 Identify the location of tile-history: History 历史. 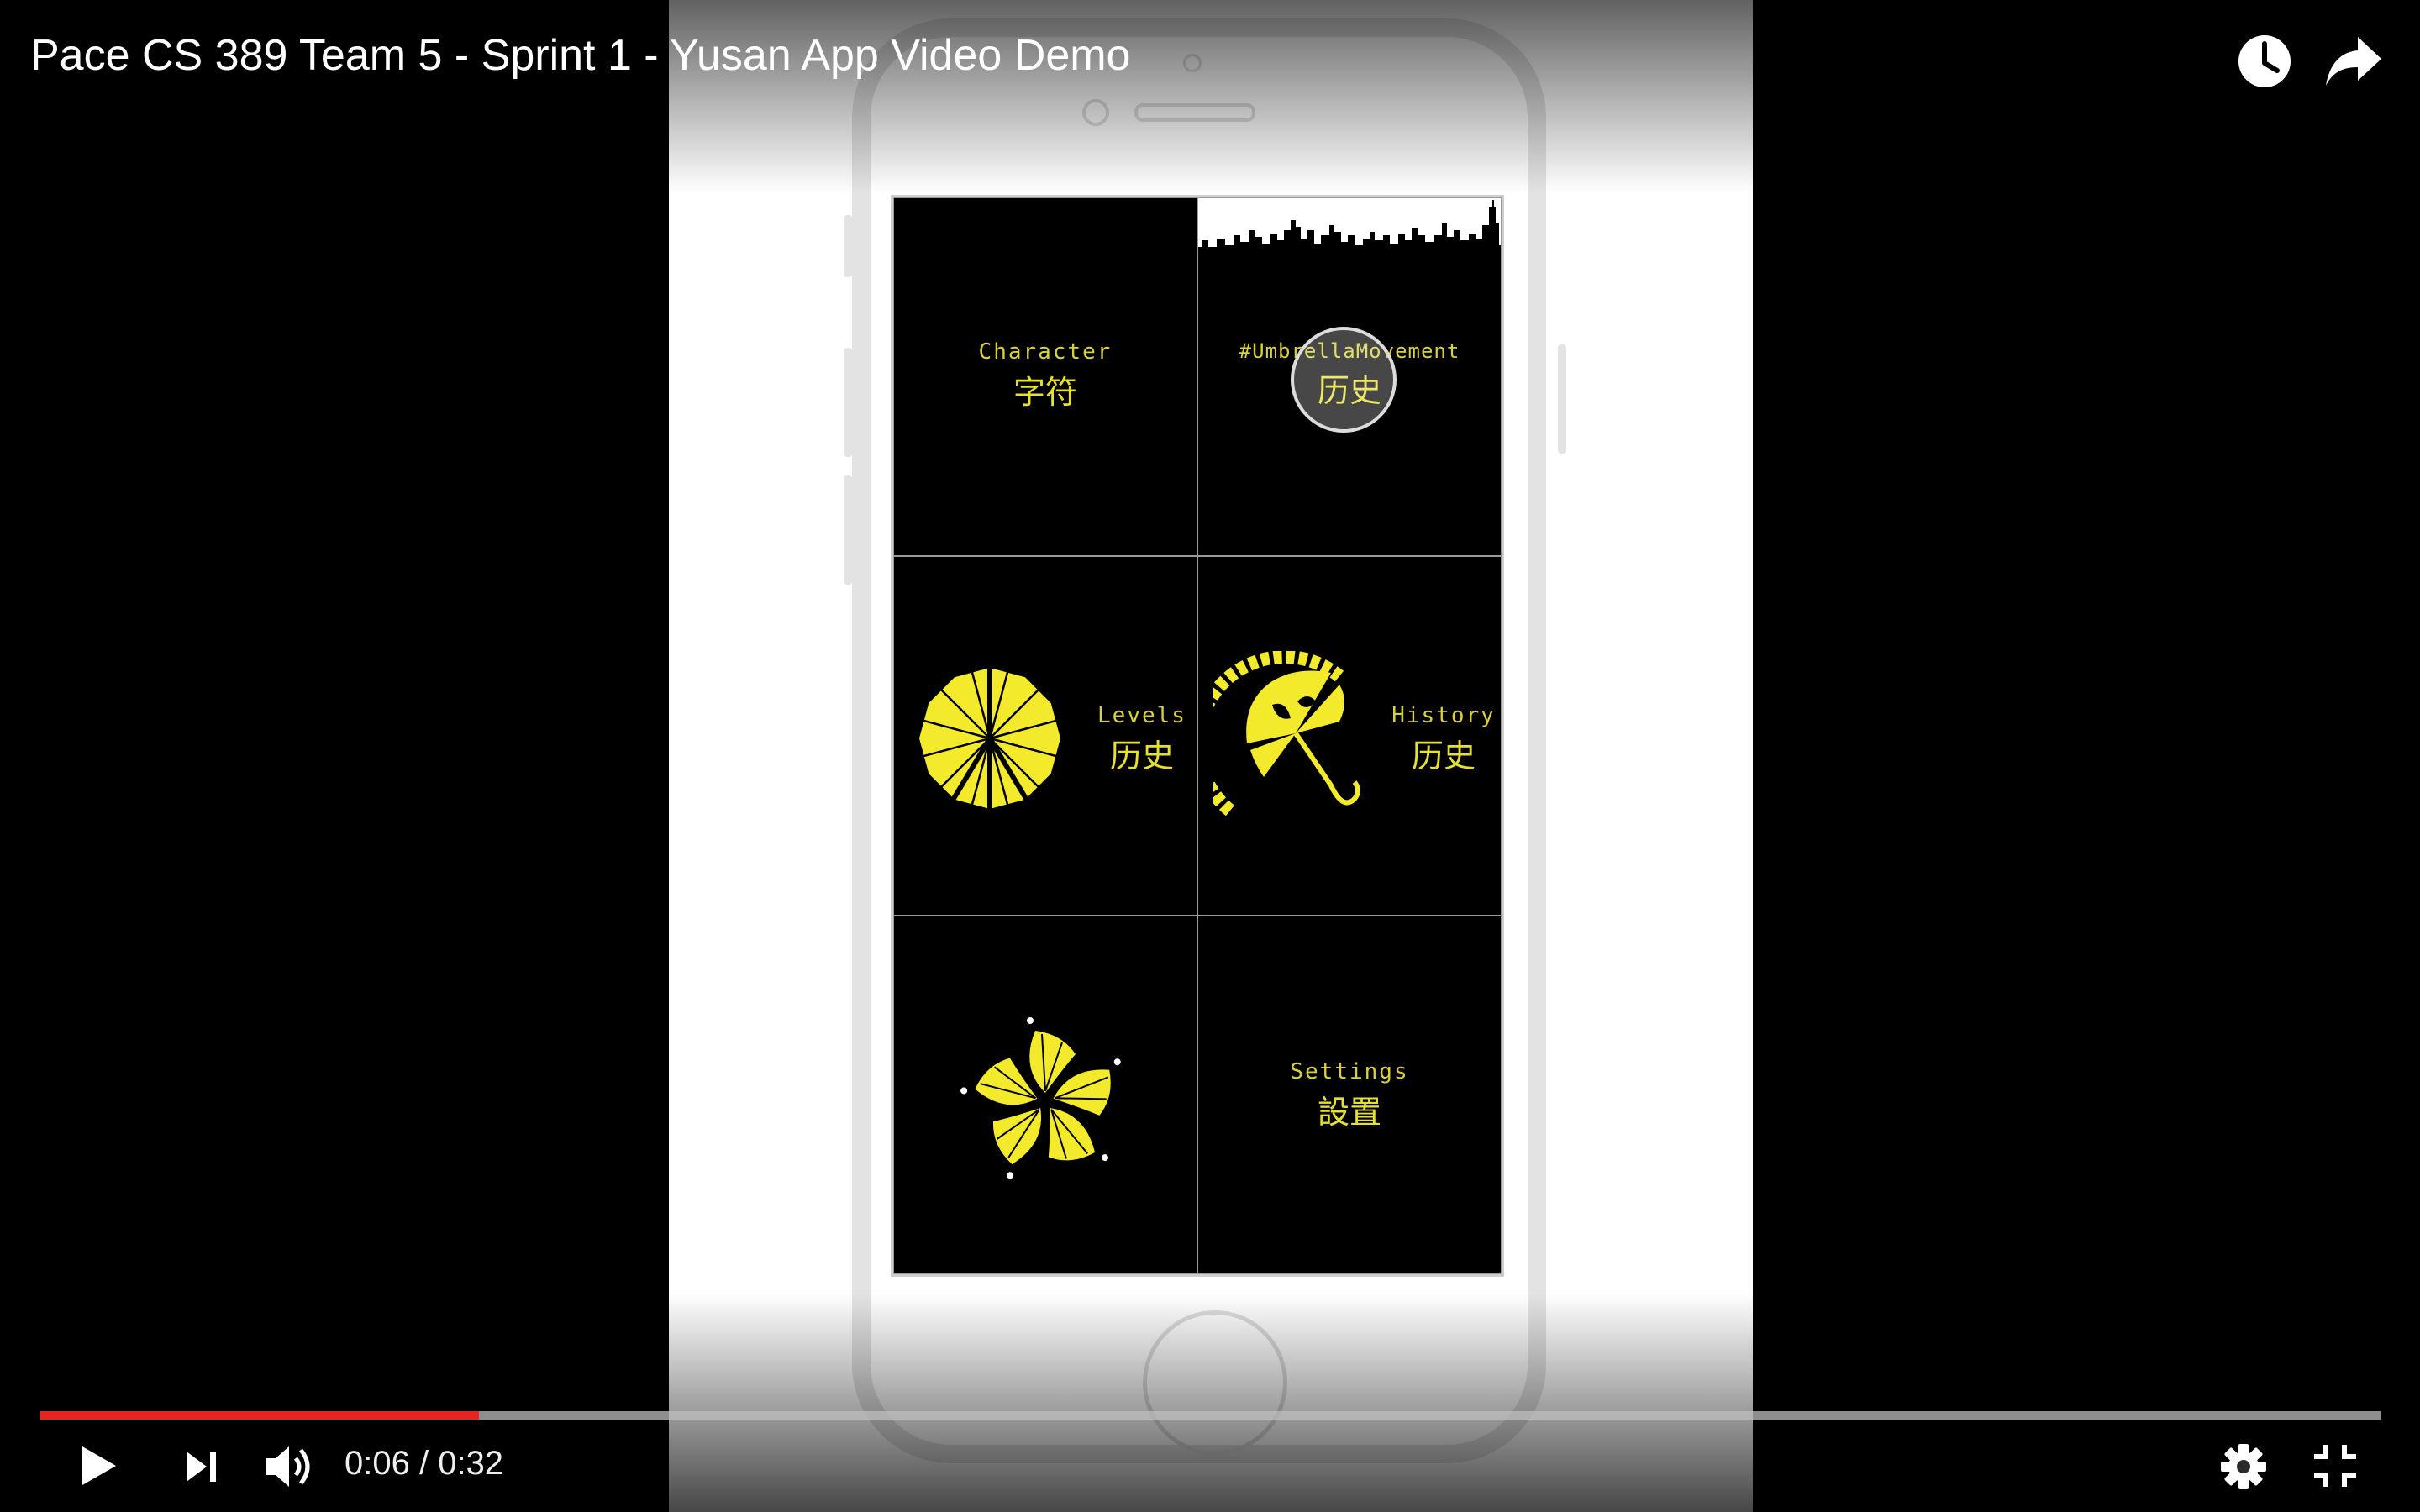
(1349, 736).